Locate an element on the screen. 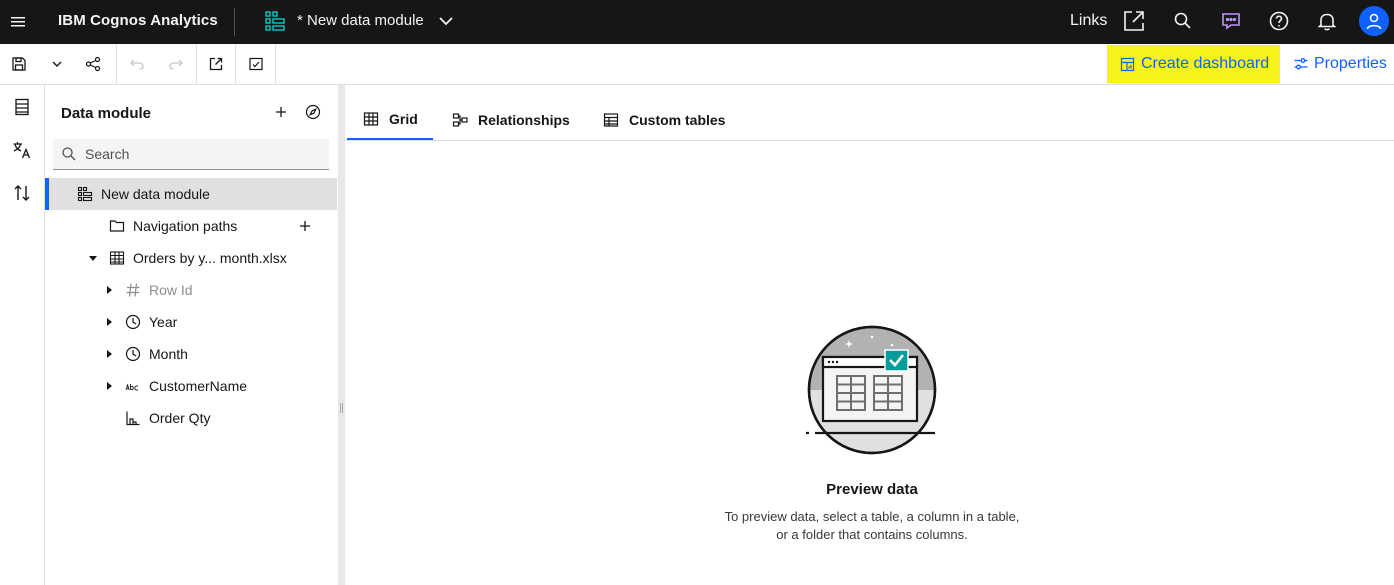  table-icon is located at coordinates (117, 258).